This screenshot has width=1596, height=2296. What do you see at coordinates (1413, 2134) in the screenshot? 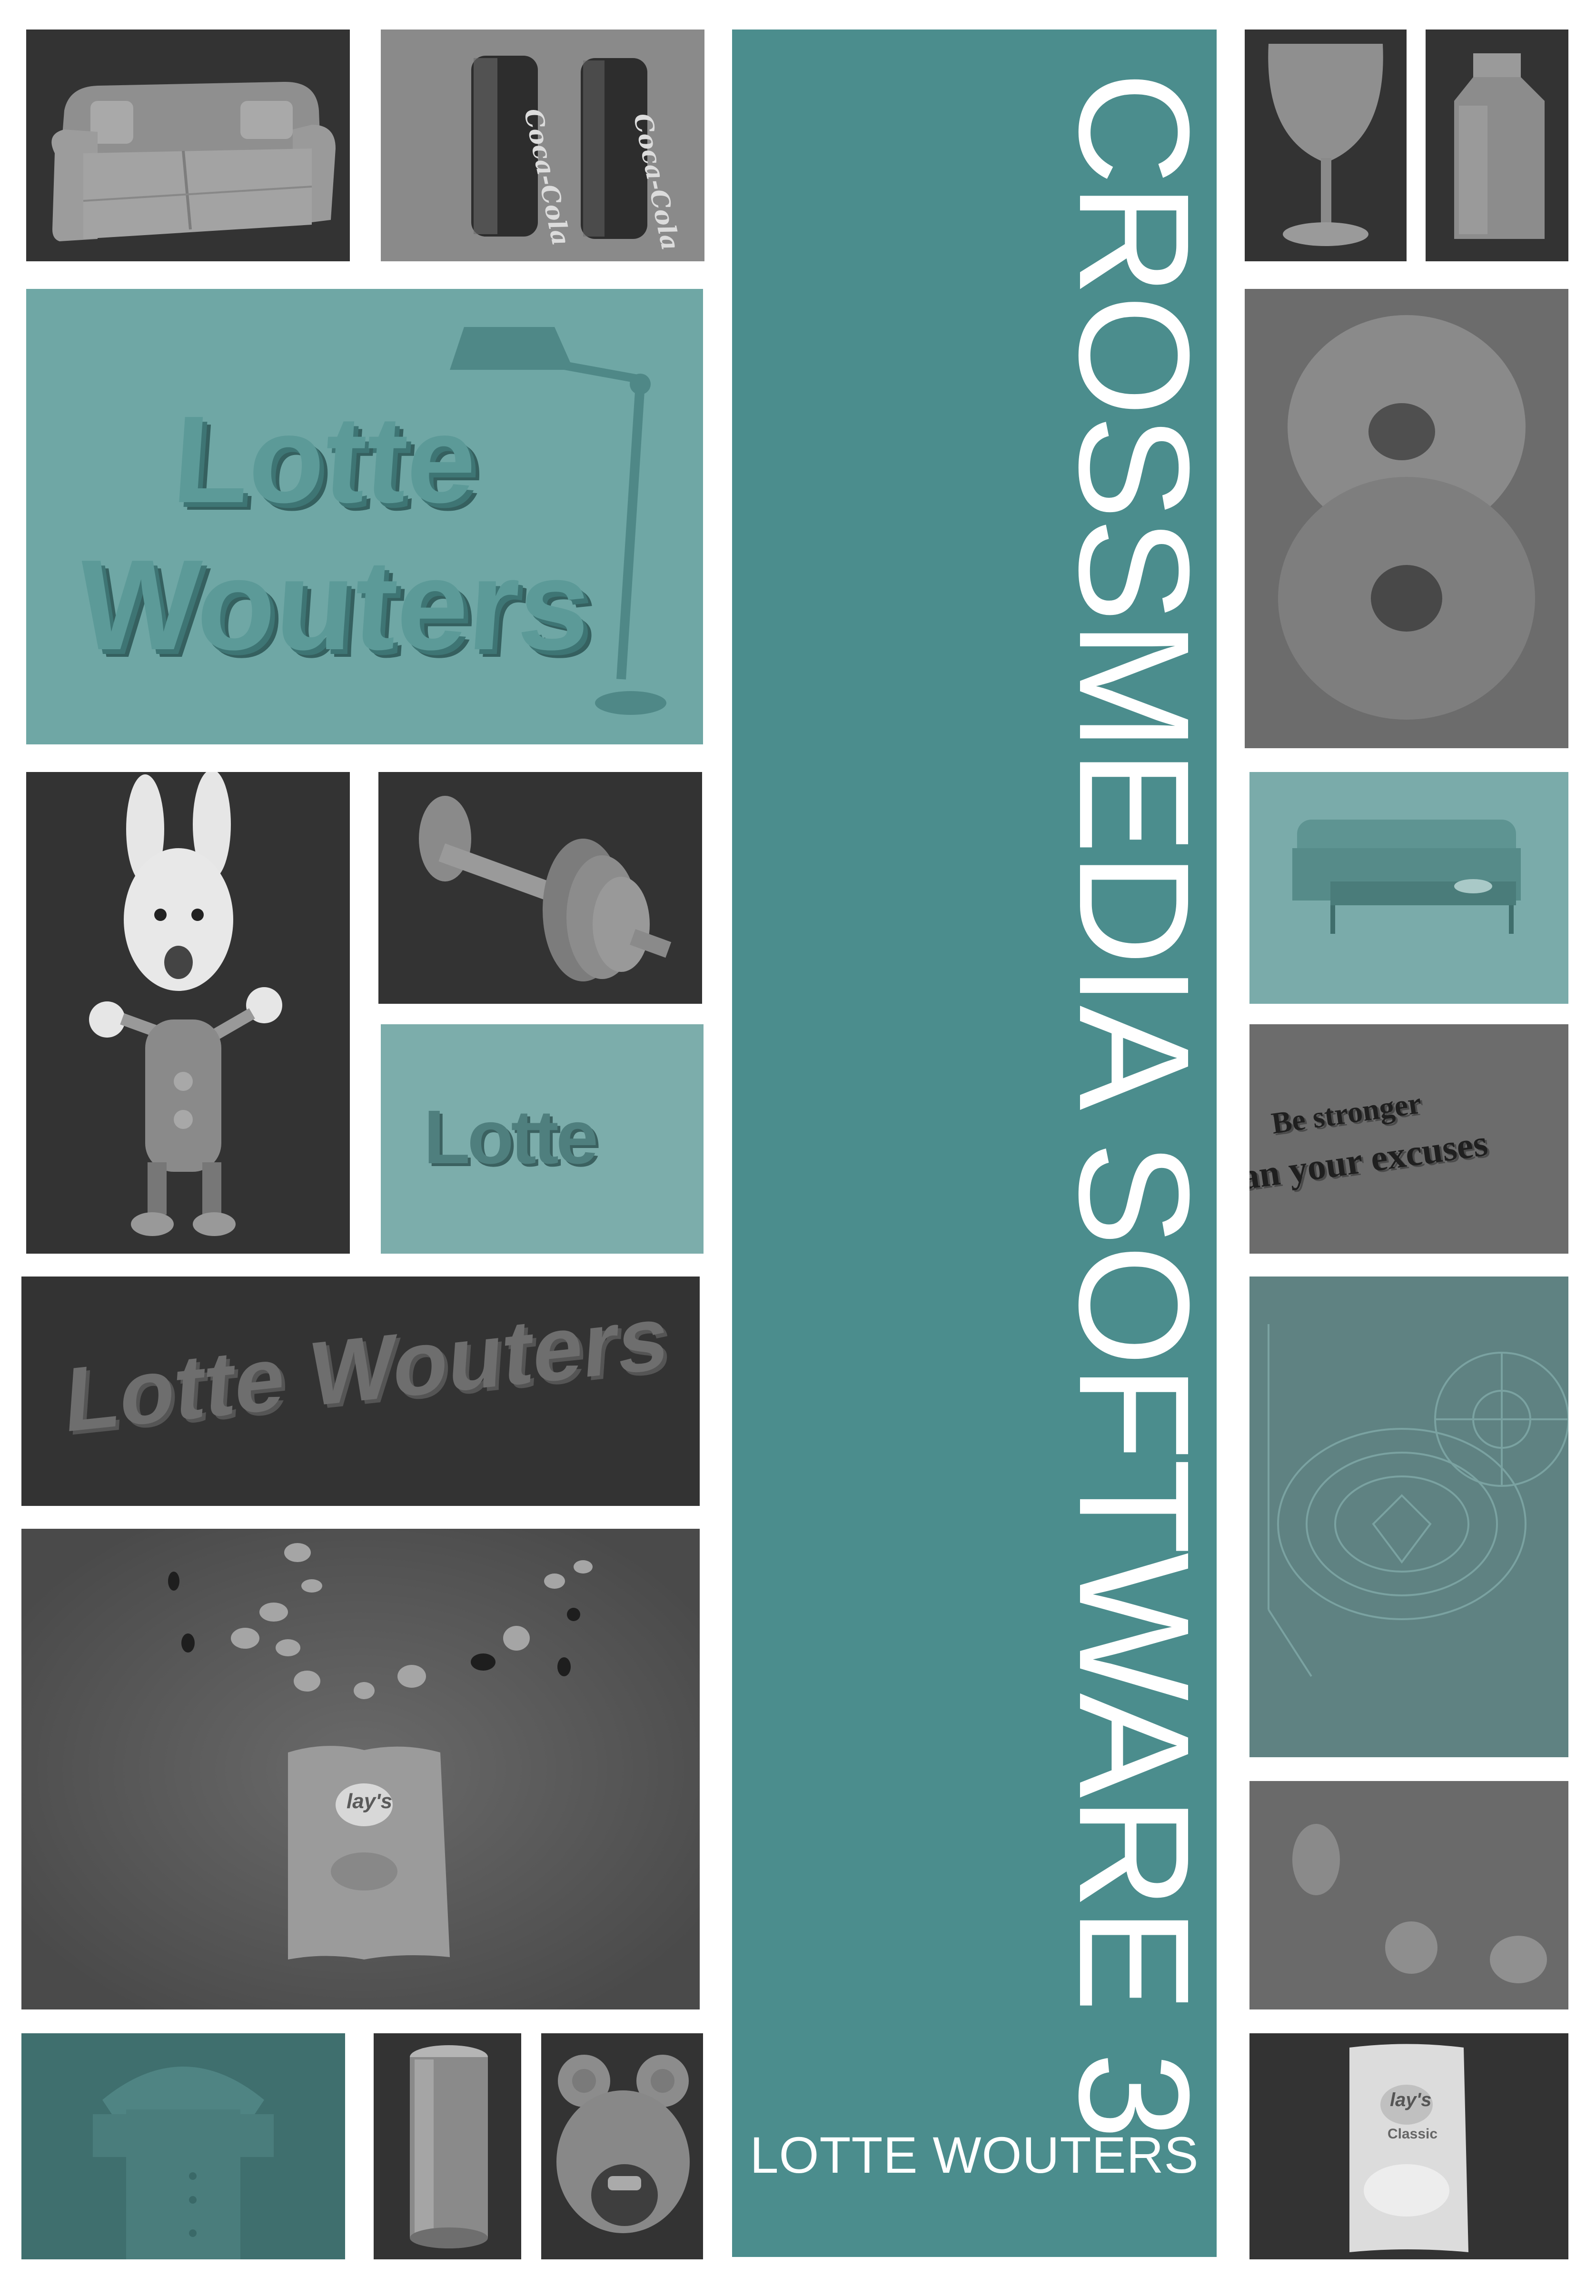
I see `lays-bag-variant: Classic` at bounding box center [1413, 2134].